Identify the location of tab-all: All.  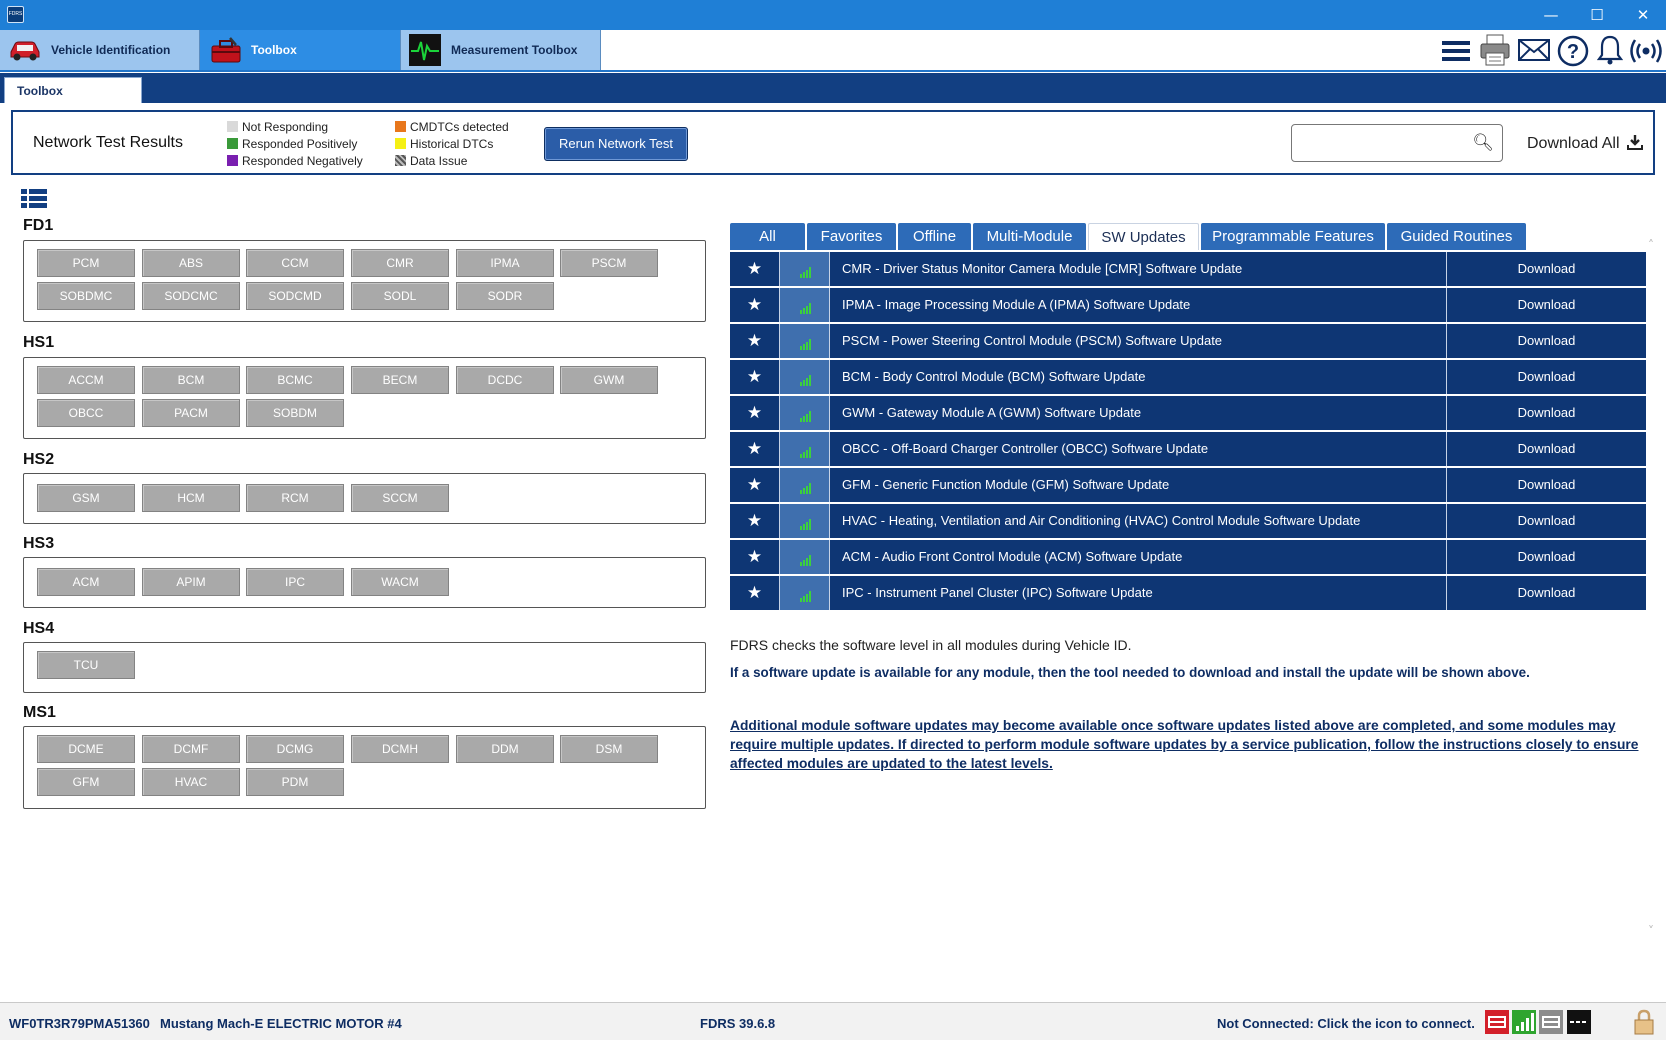
(767, 236).